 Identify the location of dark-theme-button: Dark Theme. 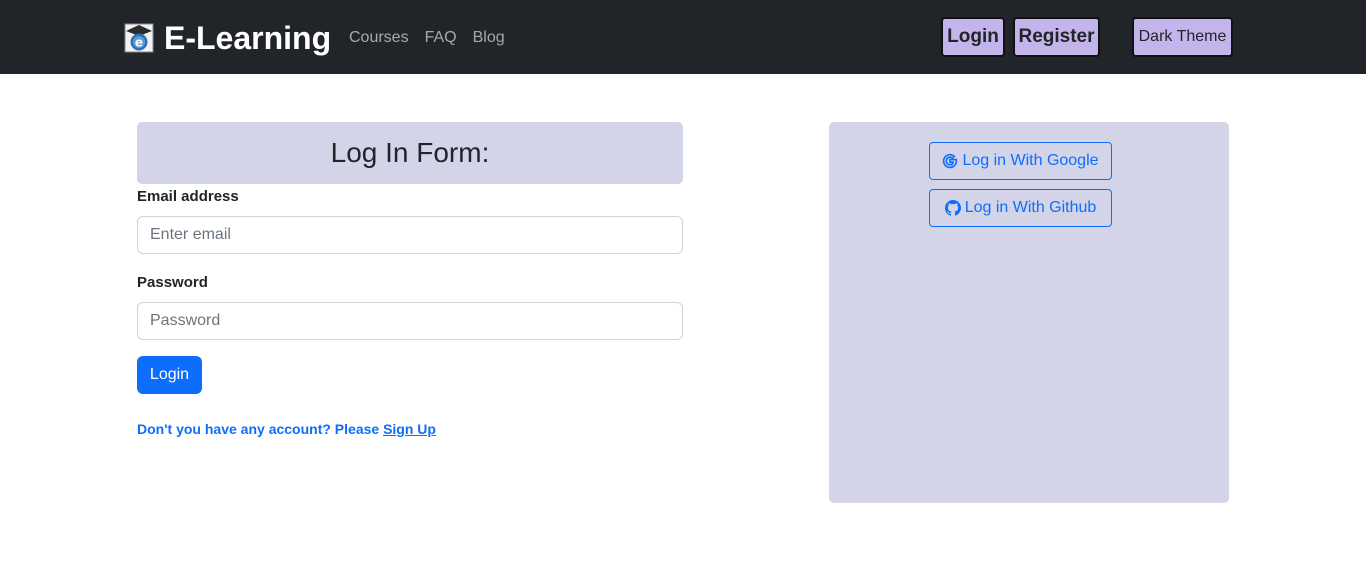
(1182, 37).